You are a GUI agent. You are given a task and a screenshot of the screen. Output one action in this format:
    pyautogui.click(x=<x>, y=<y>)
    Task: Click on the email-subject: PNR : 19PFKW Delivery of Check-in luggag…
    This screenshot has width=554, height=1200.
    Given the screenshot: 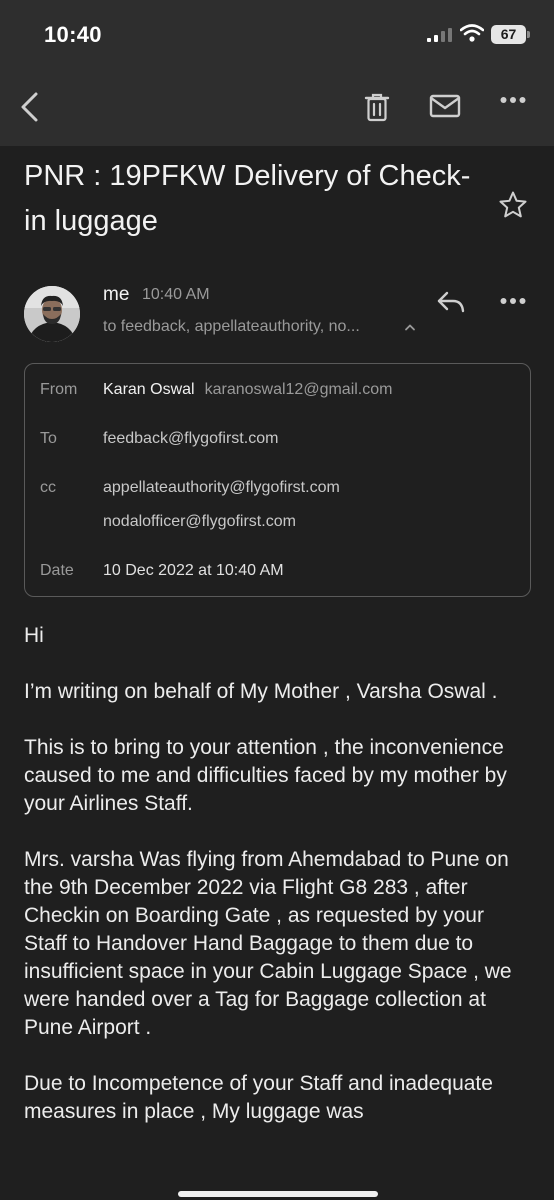 What is the action you would take?
    pyautogui.click(x=247, y=198)
    